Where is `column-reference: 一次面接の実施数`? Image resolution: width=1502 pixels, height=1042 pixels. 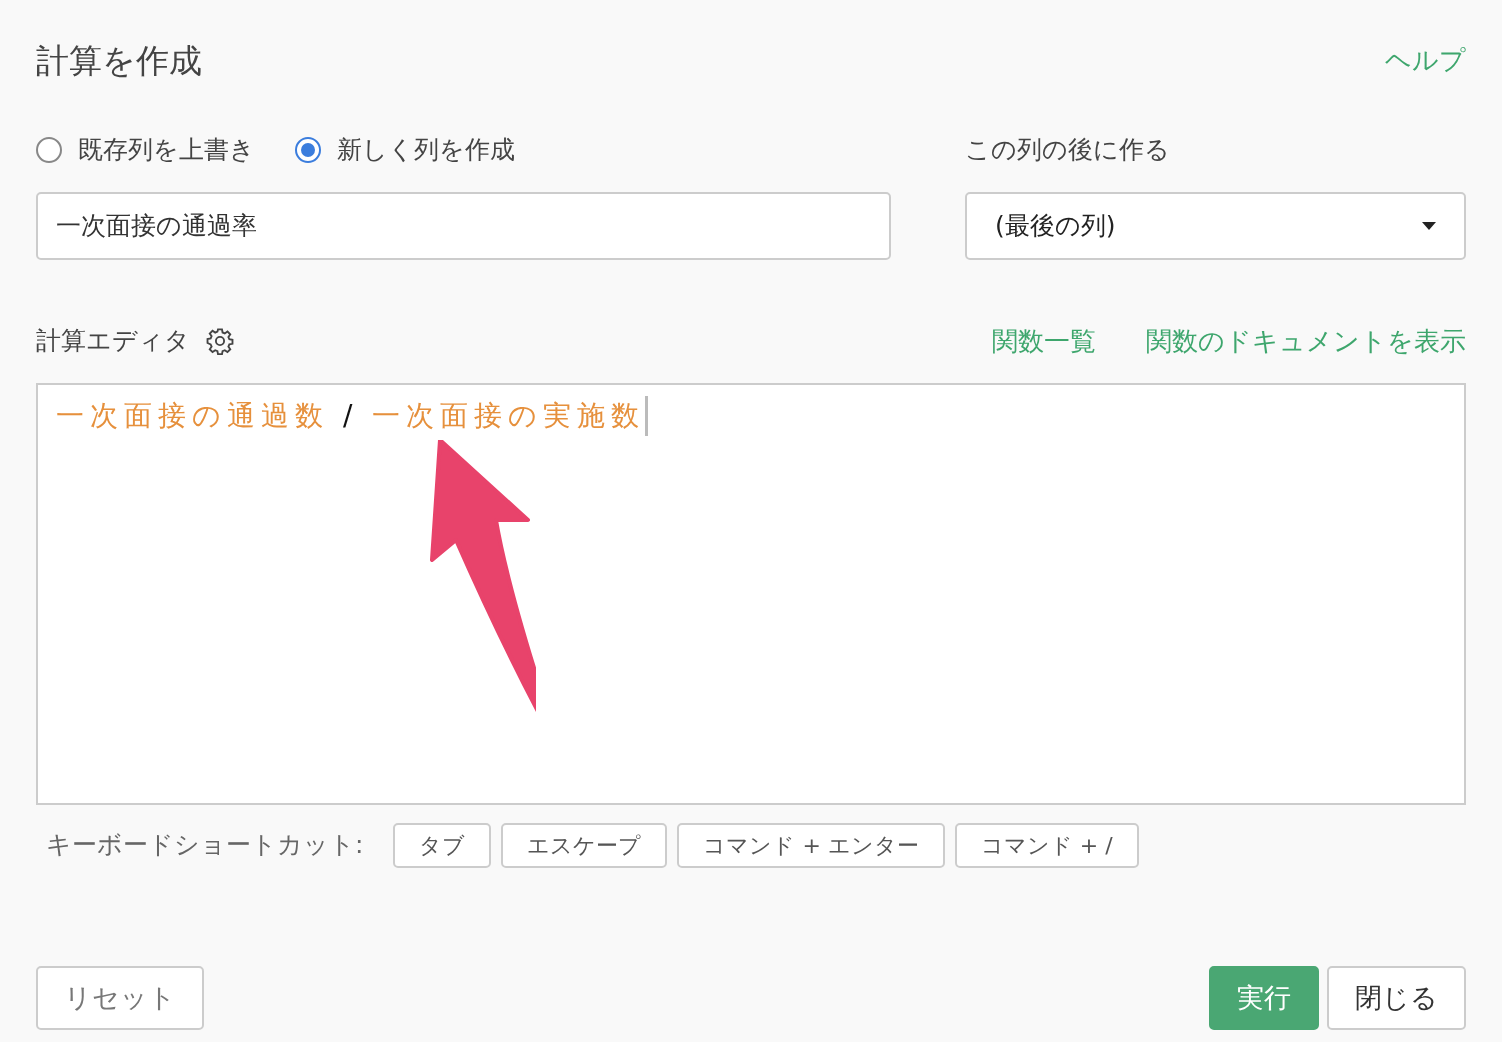
column-reference: 一次面接の実施数 is located at coordinates (509, 415).